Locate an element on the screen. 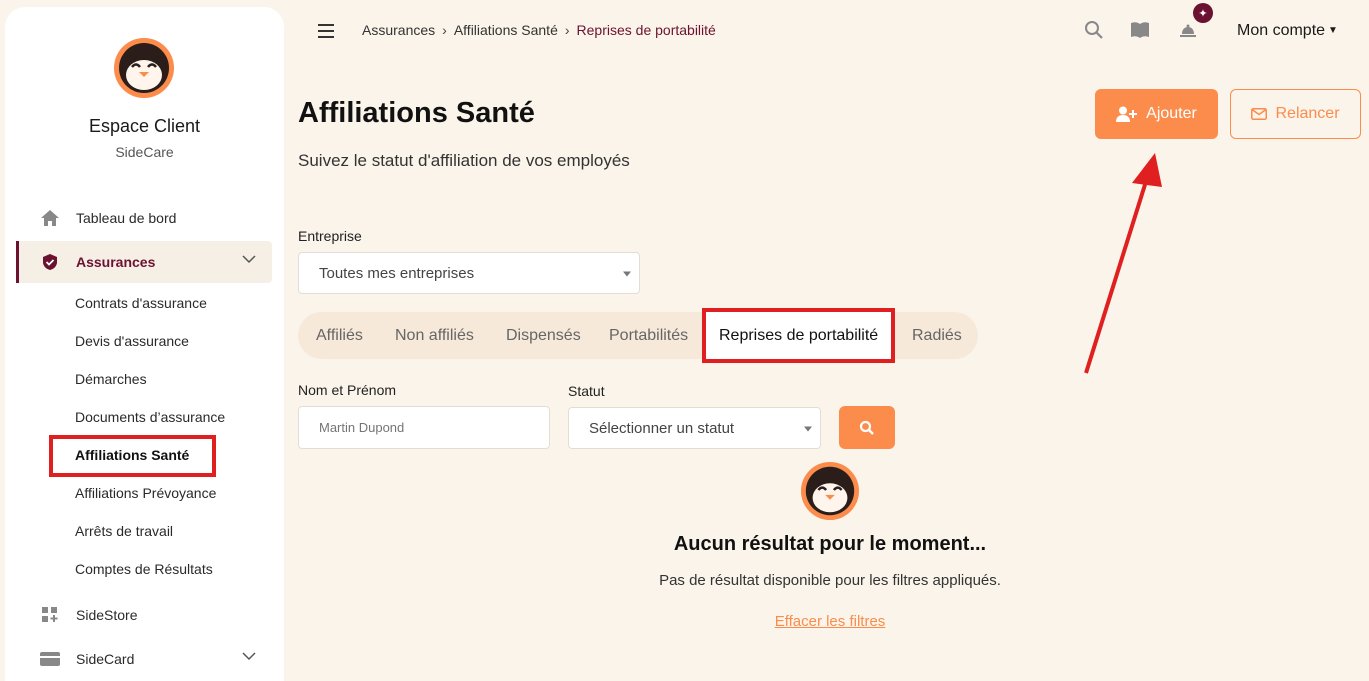 The image size is (1369, 681). home-icon is located at coordinates (50, 218).